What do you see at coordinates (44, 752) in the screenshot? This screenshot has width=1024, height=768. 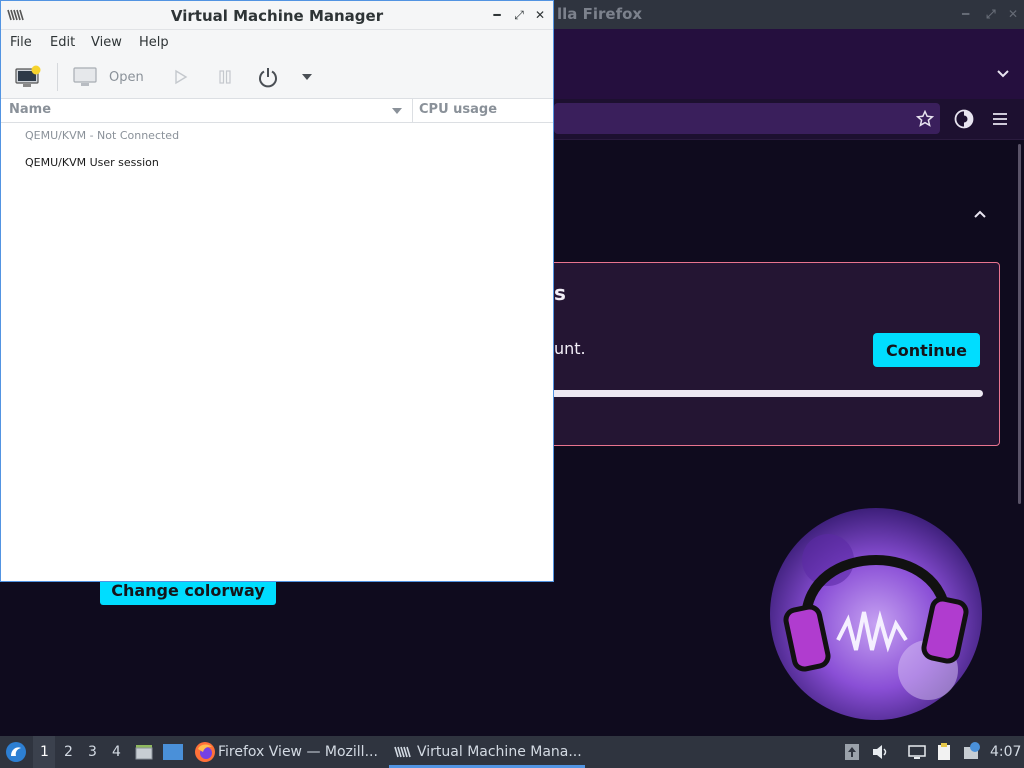 I see `workspace-1: 1` at bounding box center [44, 752].